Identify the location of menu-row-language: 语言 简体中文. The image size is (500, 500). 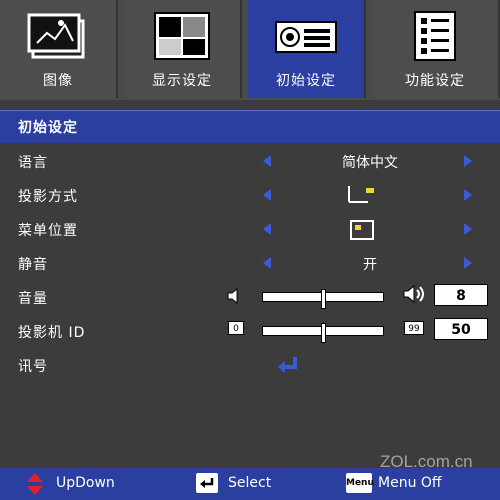
(250, 161).